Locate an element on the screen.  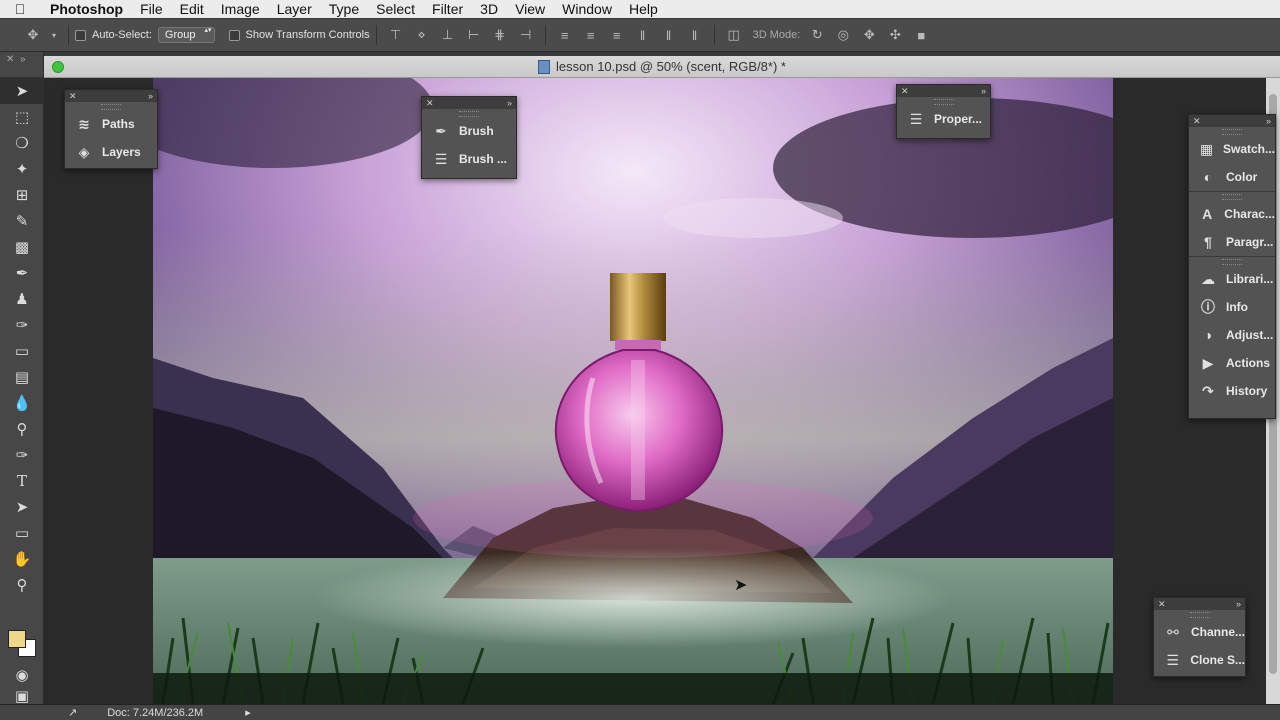
auto-select-dropdown: Group is located at coordinates (186, 35).